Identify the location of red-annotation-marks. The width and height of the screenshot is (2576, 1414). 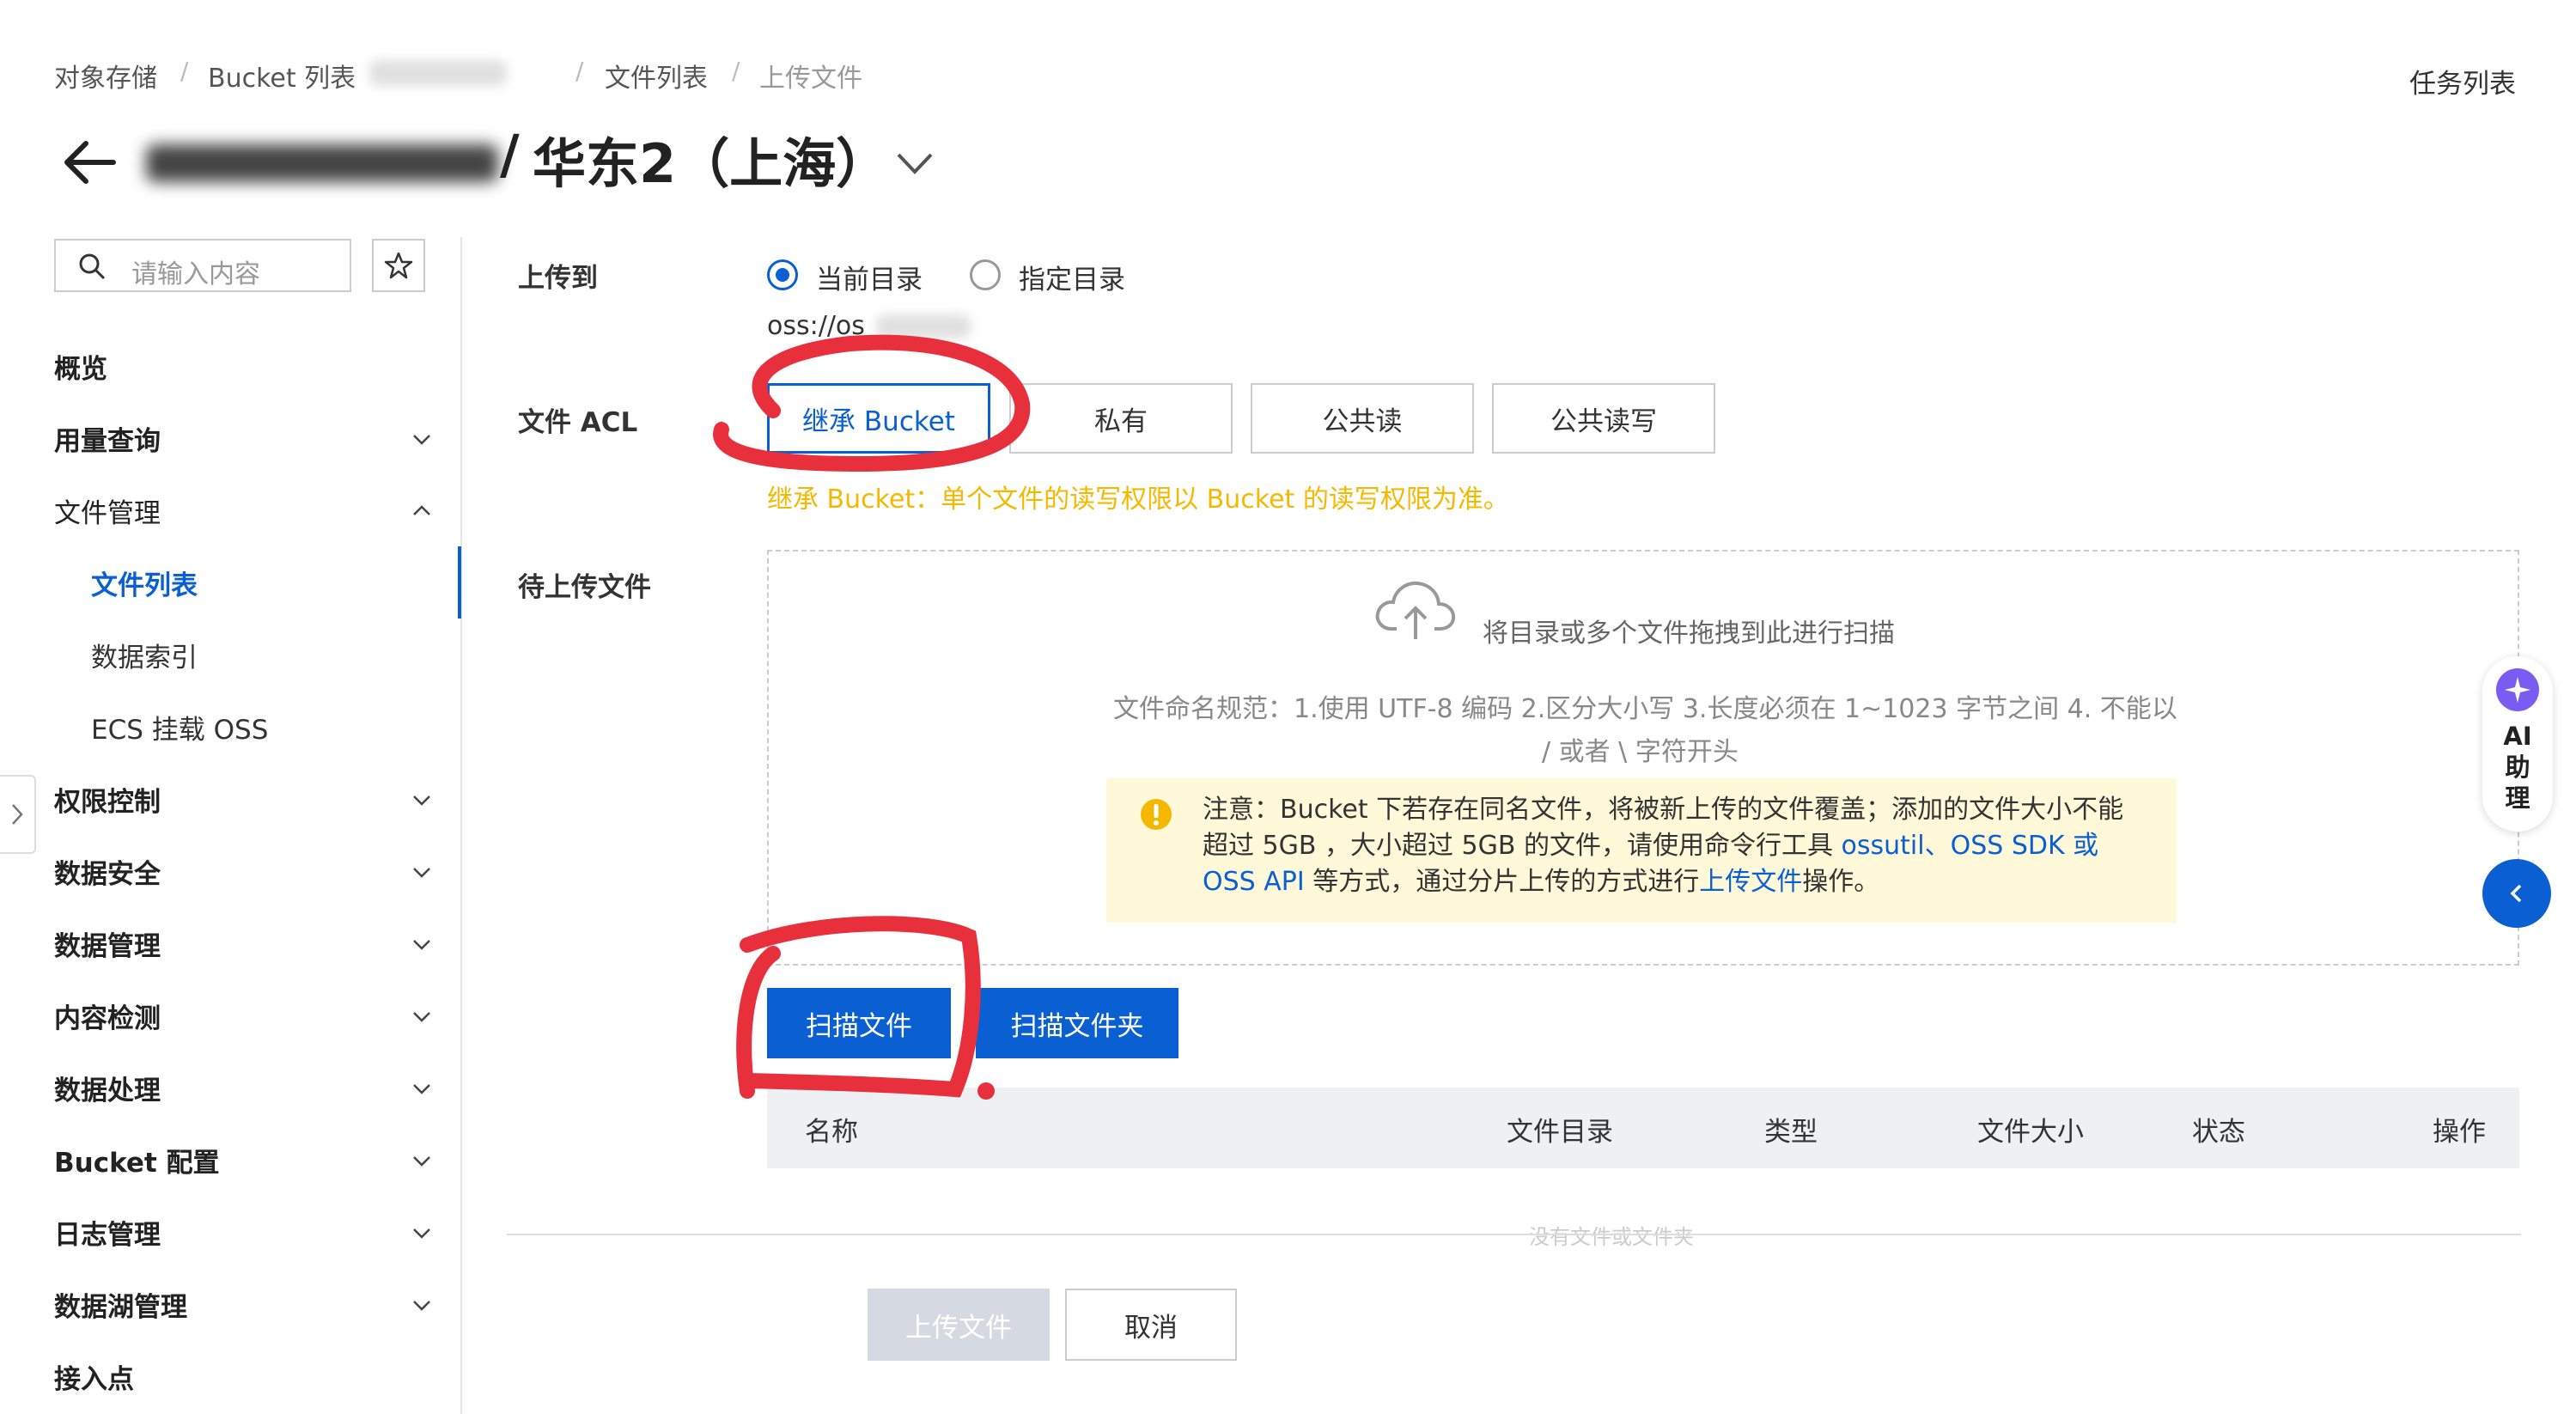
(872, 717).